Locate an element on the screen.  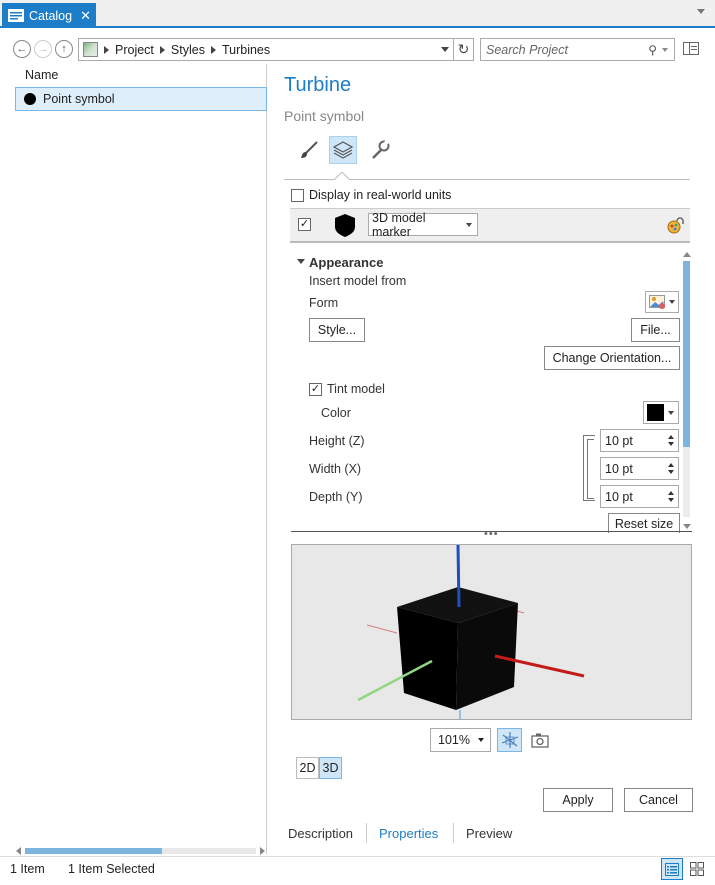
symbol-preview is located at coordinates (491, 632).